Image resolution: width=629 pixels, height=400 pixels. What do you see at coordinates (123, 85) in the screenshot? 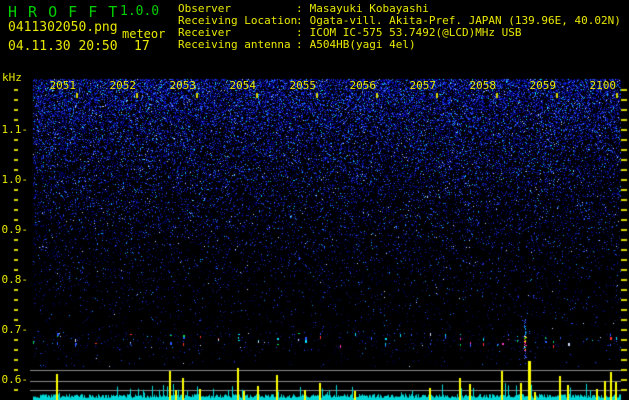
I see `time-tick-label: 2052` at bounding box center [123, 85].